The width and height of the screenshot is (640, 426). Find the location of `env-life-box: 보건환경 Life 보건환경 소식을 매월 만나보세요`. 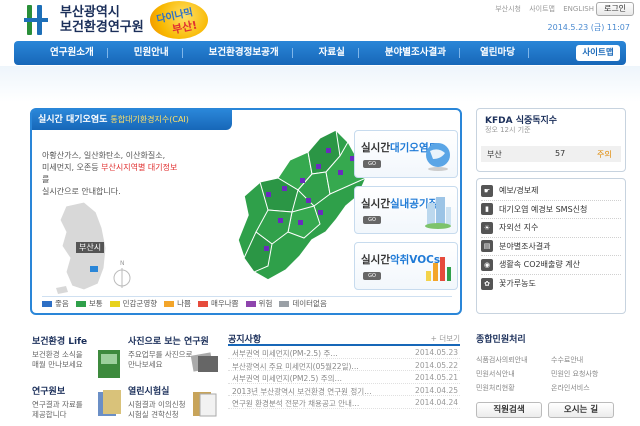

env-life-box: 보건환경 Life 보건환경 소식을 매월 만나보세요 is located at coordinates (77, 356).